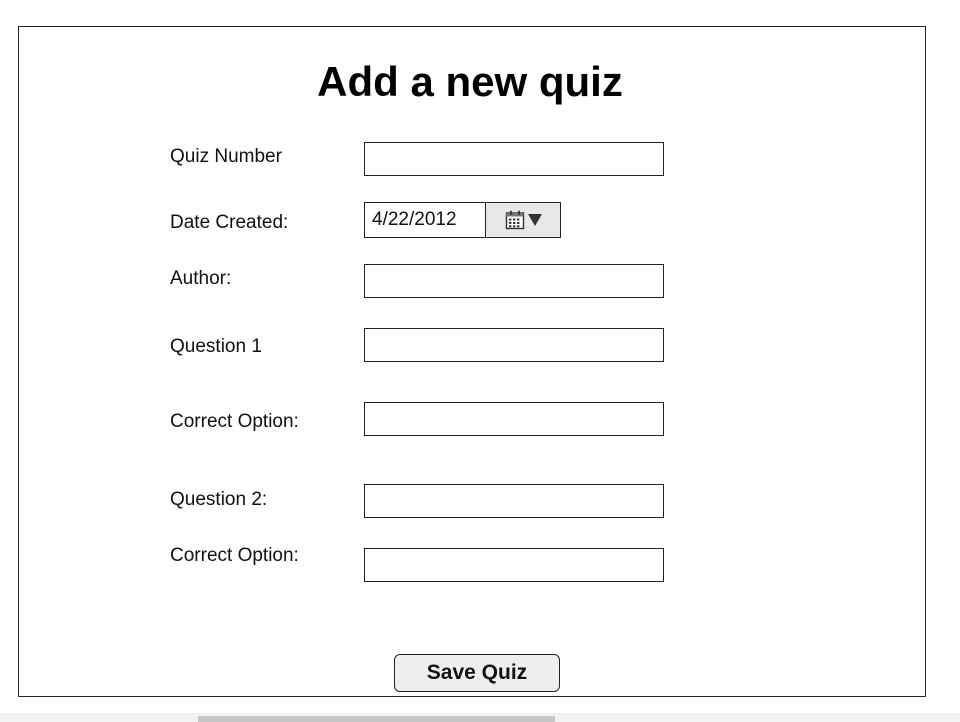 This screenshot has height=722, width=960. Describe the element at coordinates (534, 220) in the screenshot. I see `caret-down-icon` at that location.